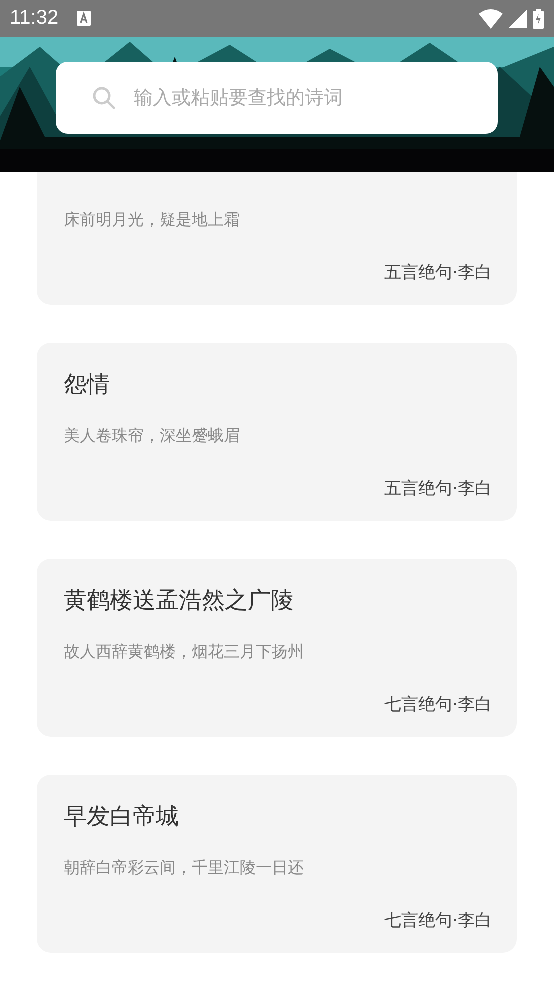  Describe the element at coordinates (299, 98) in the screenshot. I see `search-field: 输入或粘贴要查找的诗词` at that location.